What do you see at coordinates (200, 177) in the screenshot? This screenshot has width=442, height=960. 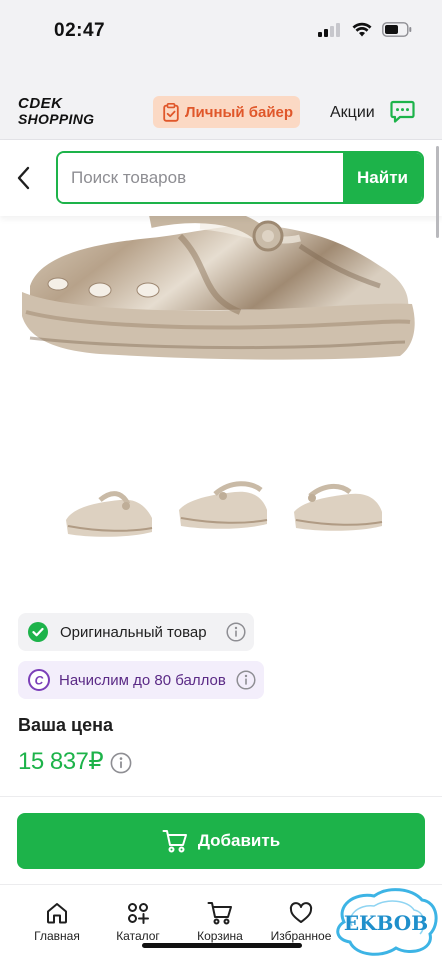 I see `search-input` at bounding box center [200, 177].